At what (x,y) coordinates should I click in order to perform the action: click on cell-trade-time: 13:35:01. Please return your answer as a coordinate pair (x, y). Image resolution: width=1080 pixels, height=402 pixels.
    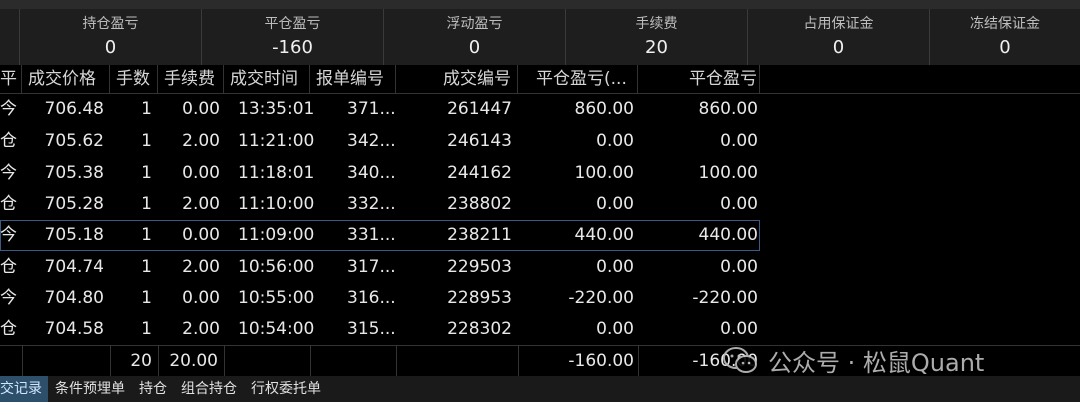
    Looking at the image, I should click on (276, 109).